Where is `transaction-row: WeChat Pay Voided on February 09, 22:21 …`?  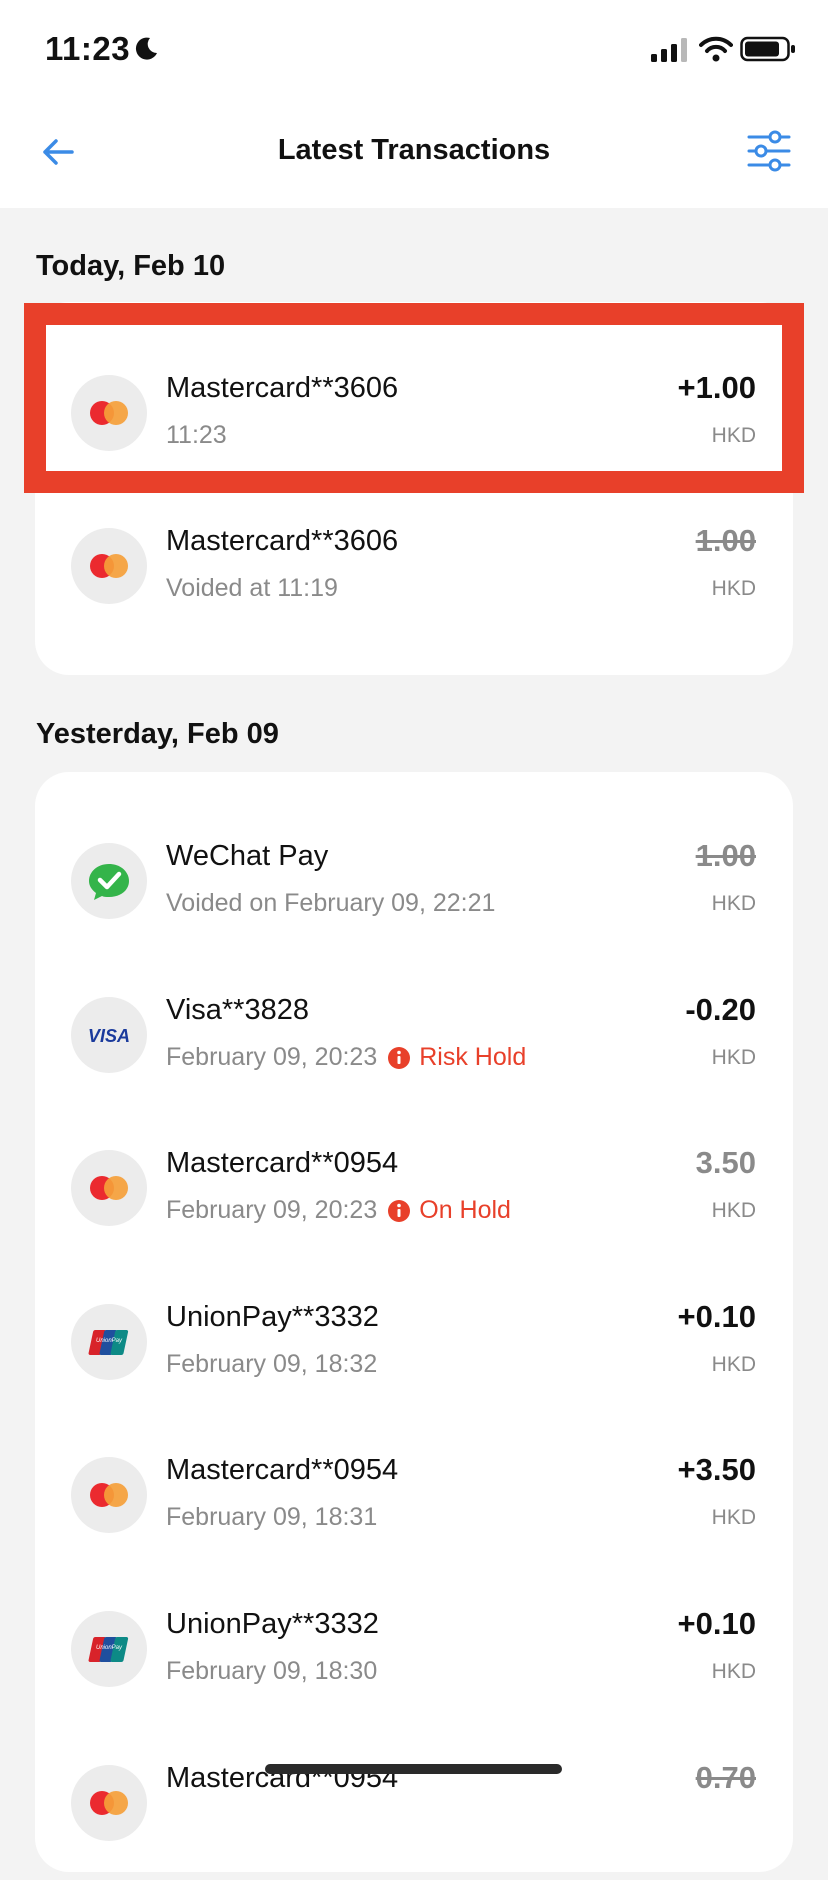
transaction-row: WeChat Pay Voided on February 09, 22:21 … is located at coordinates (414, 881).